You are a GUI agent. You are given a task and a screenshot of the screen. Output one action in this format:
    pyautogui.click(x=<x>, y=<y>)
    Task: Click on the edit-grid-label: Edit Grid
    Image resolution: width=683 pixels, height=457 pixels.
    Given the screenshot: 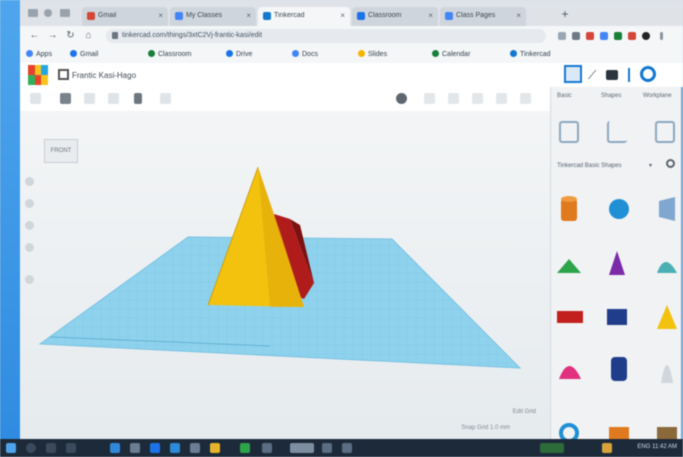 What is the action you would take?
    pyautogui.click(x=524, y=412)
    